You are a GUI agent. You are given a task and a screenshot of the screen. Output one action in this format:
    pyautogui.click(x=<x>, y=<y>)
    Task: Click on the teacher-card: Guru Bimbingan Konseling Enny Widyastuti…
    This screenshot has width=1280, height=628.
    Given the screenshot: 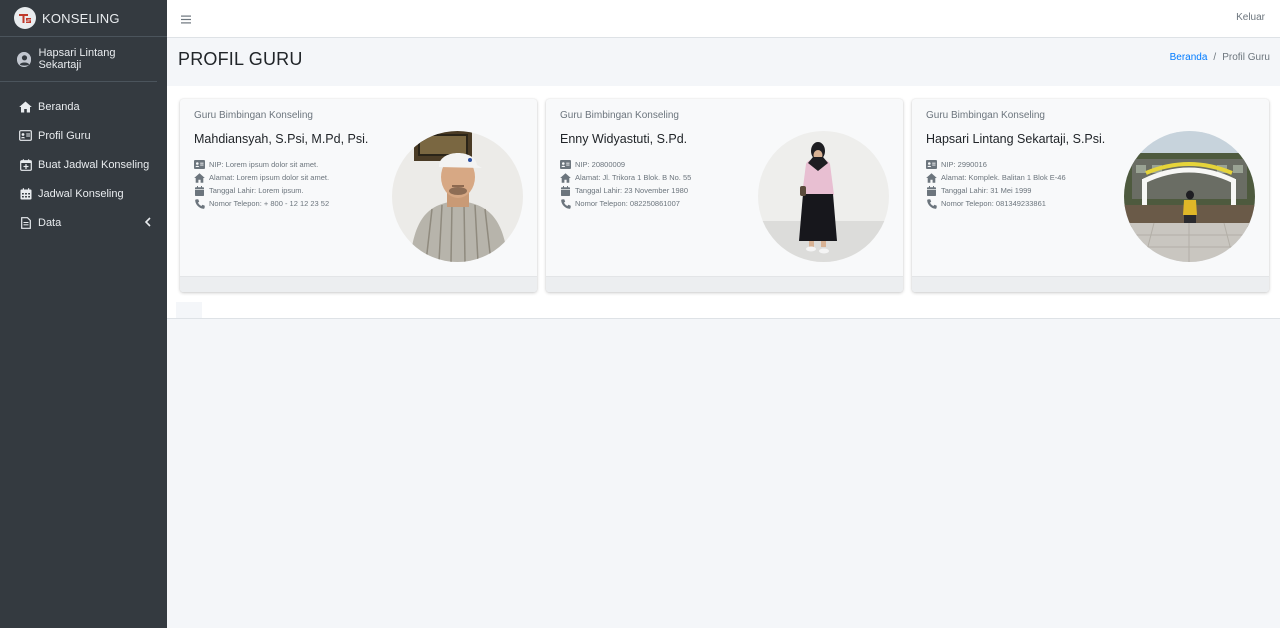 What is the action you would take?
    pyautogui.click(x=724, y=195)
    